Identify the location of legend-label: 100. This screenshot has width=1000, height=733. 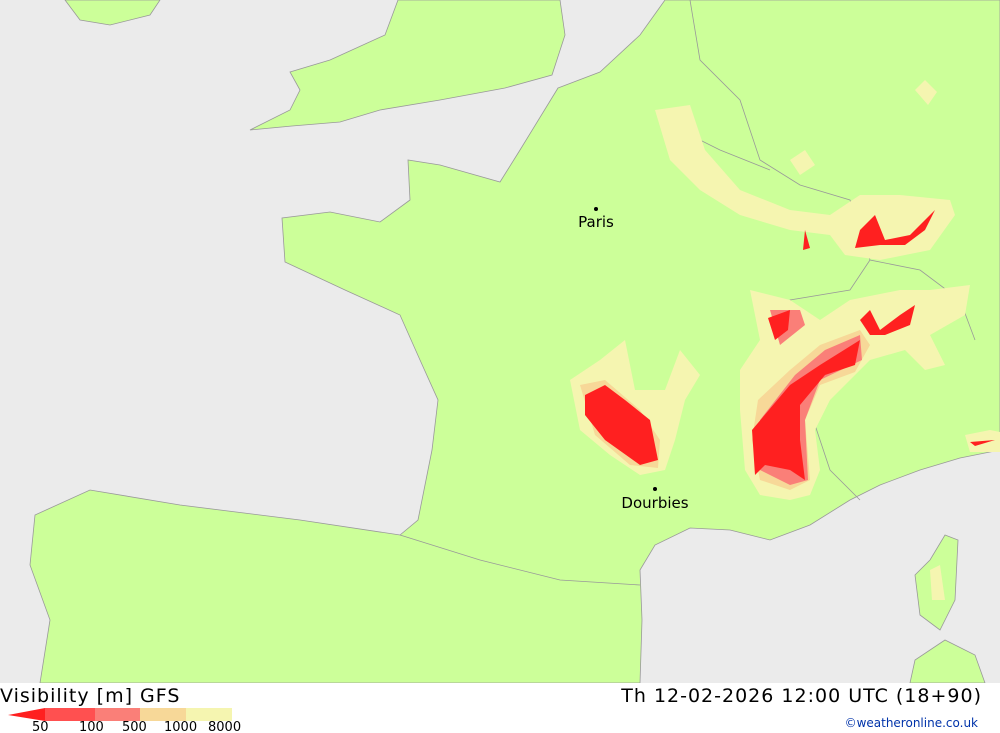
(91, 726).